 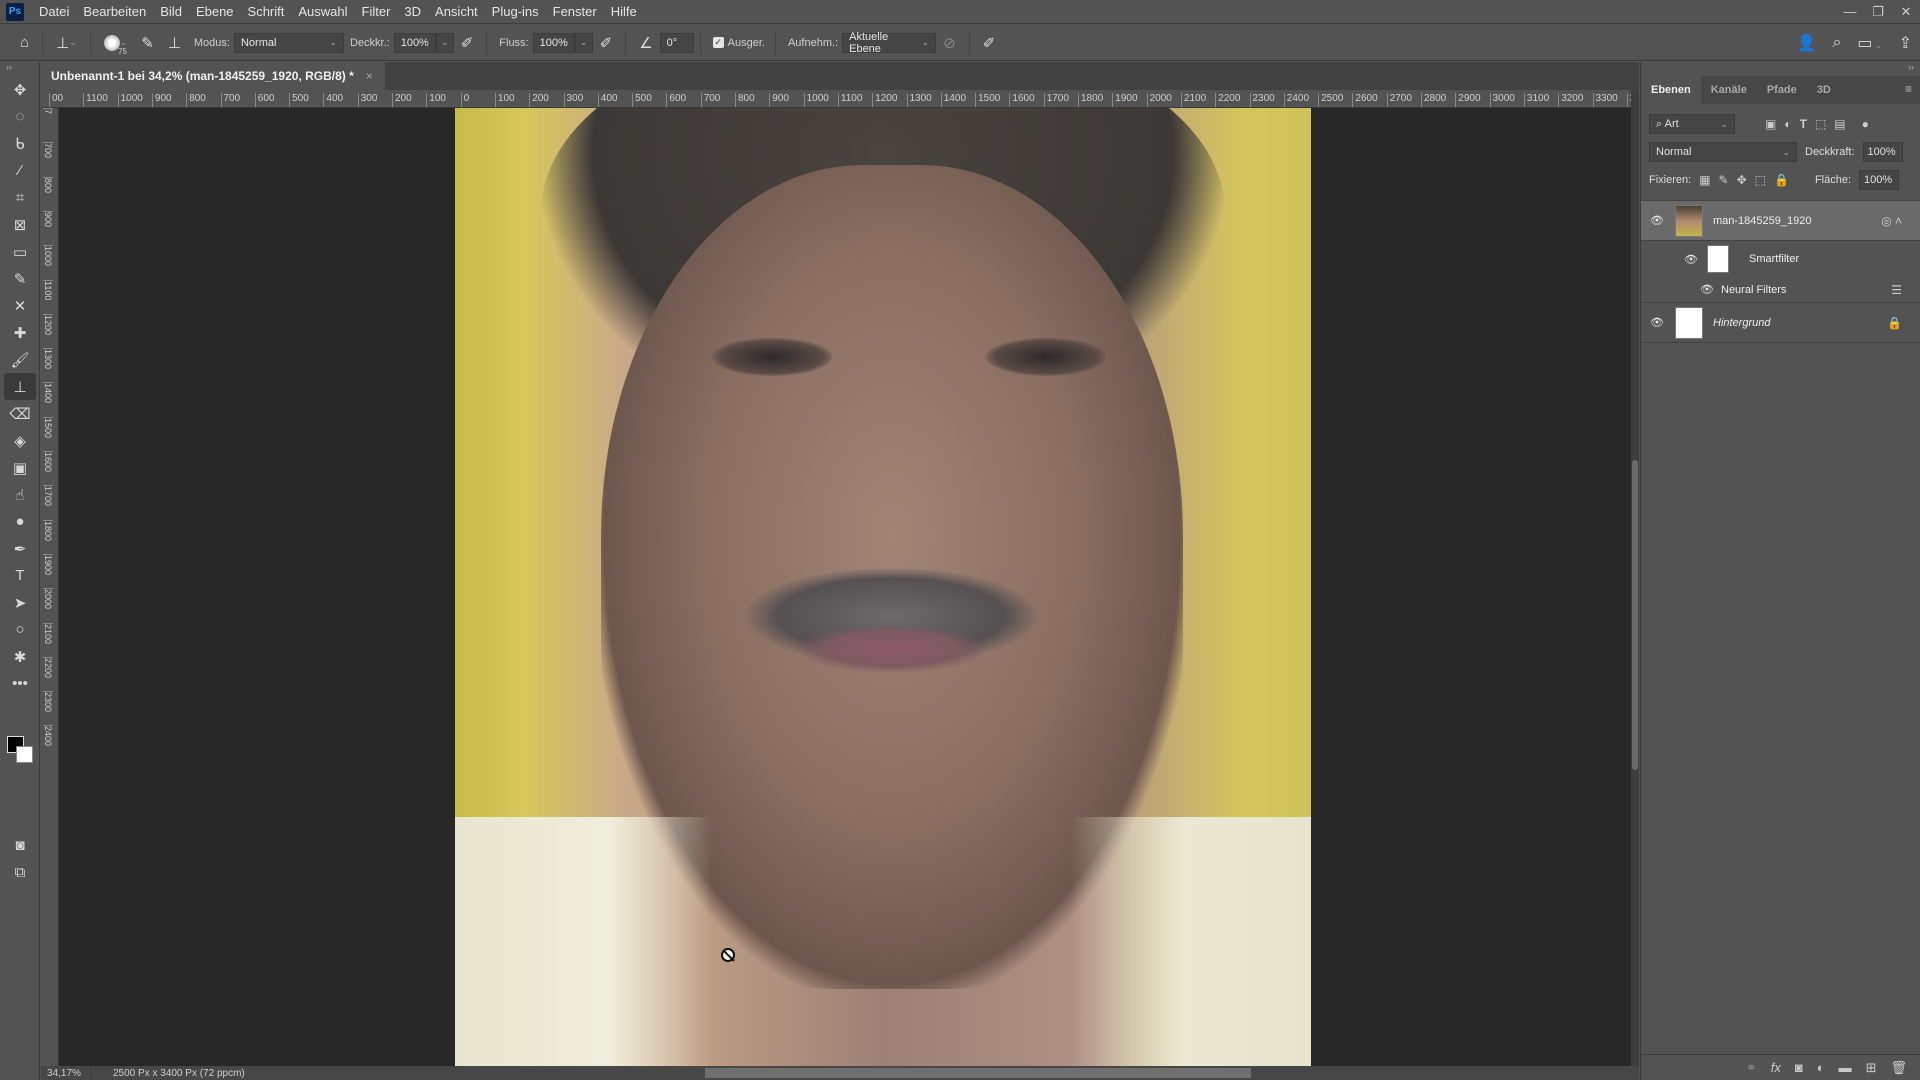 What do you see at coordinates (1723, 152) in the screenshot?
I see `blend-mode-select: Normal ⌄` at bounding box center [1723, 152].